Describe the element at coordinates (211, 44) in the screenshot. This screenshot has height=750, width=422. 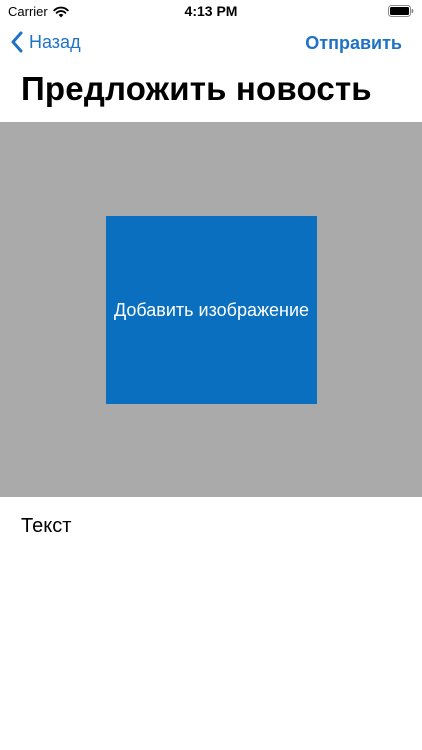
I see `navigation-bar: Назад Отправить` at that location.